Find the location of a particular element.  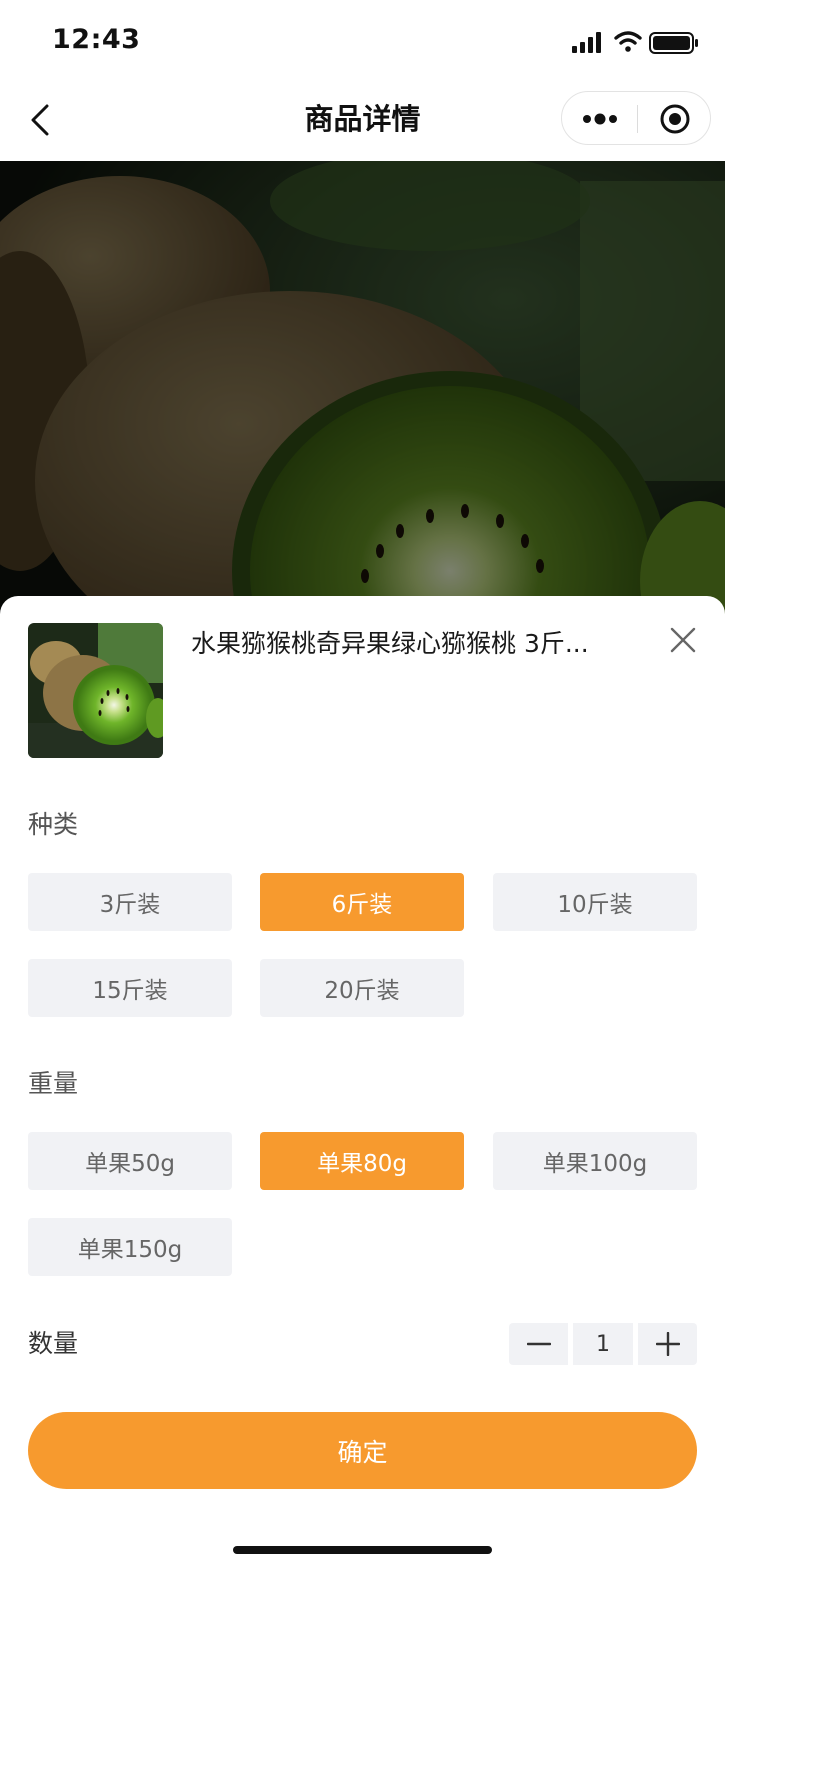

target-close-icon is located at coordinates (674, 119).